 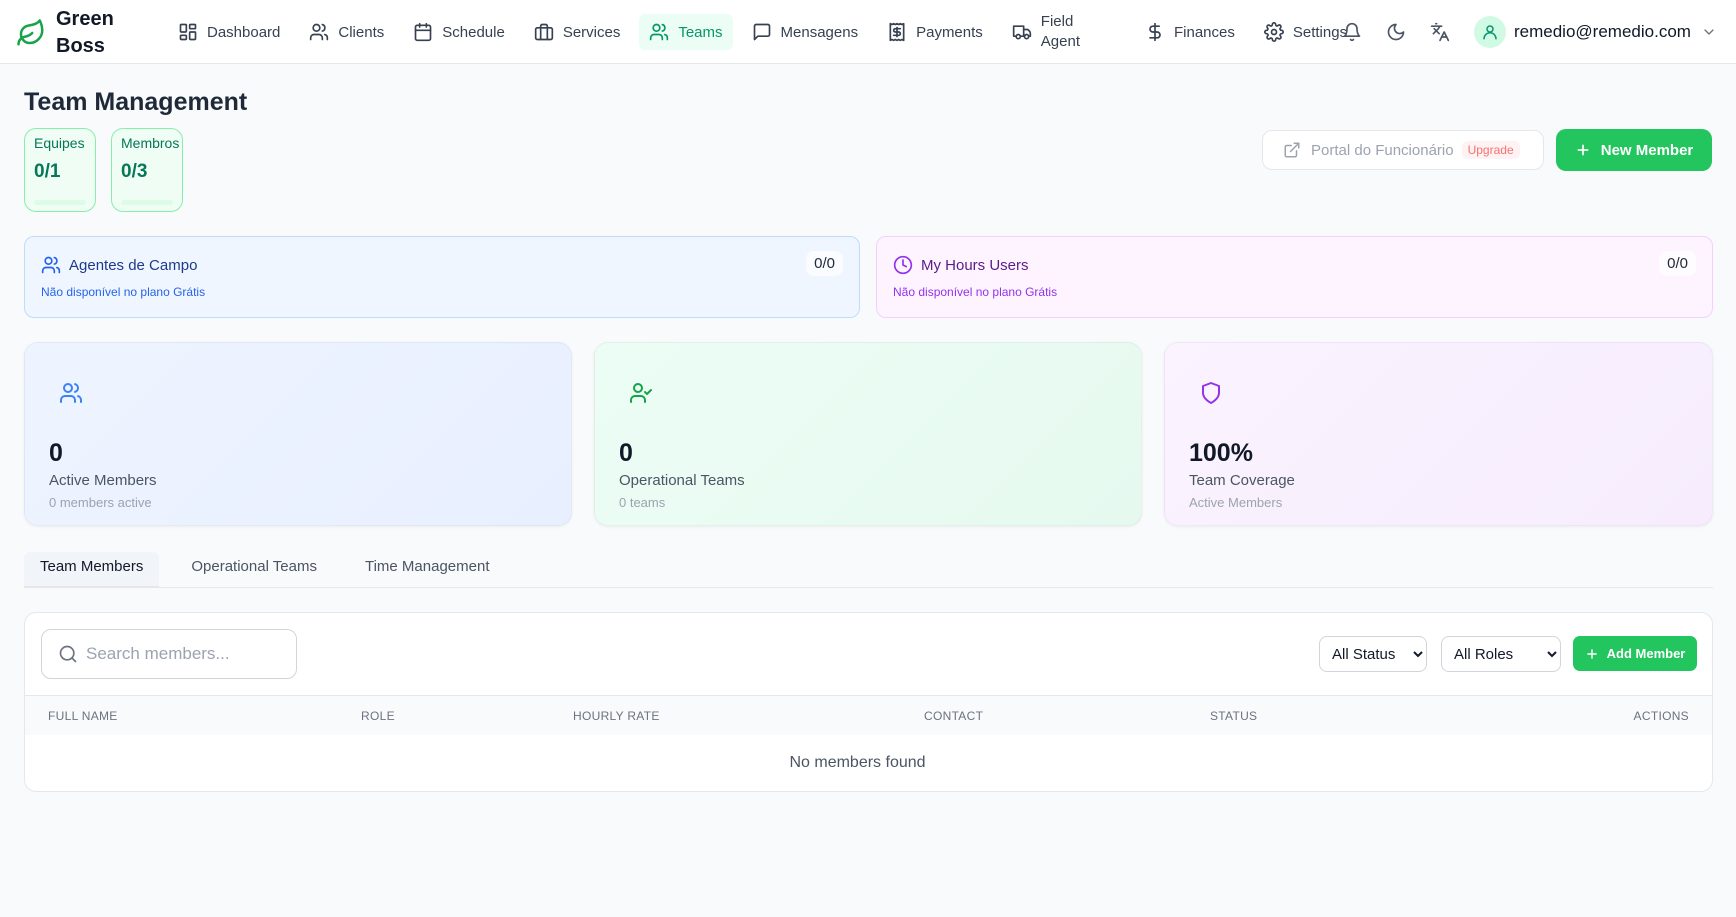 I want to click on nav-label-line-1: Field, so click(x=1057, y=21).